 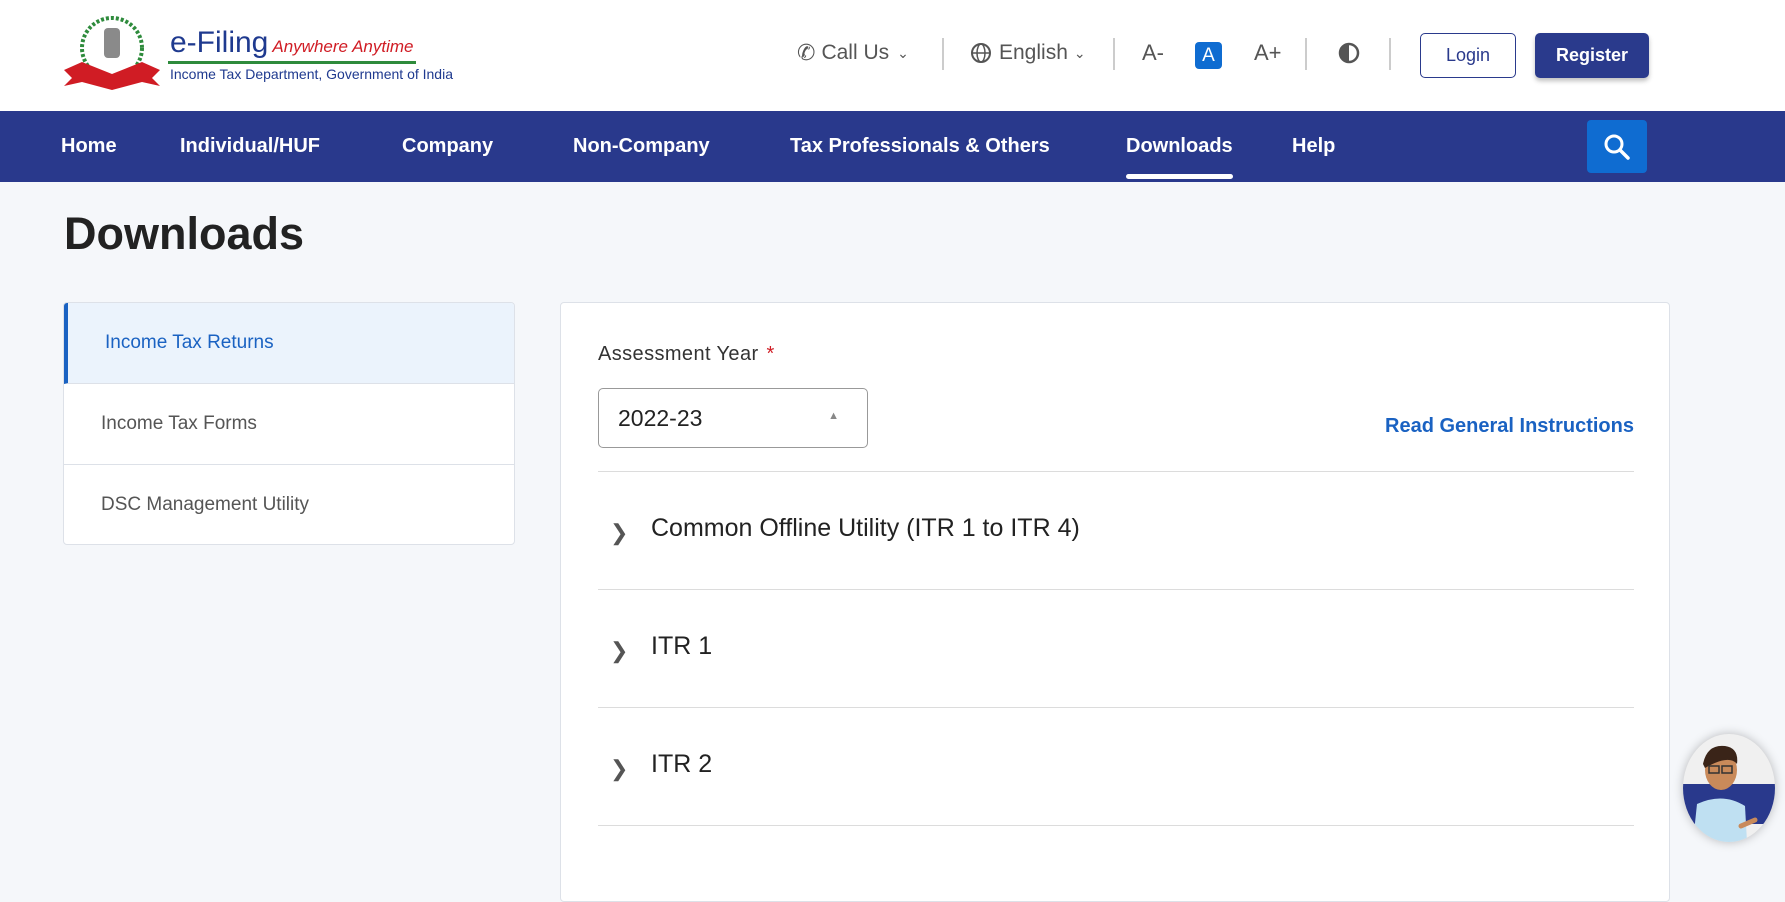 What do you see at coordinates (1729, 793) in the screenshot?
I see `chatbot-avatar-icon` at bounding box center [1729, 793].